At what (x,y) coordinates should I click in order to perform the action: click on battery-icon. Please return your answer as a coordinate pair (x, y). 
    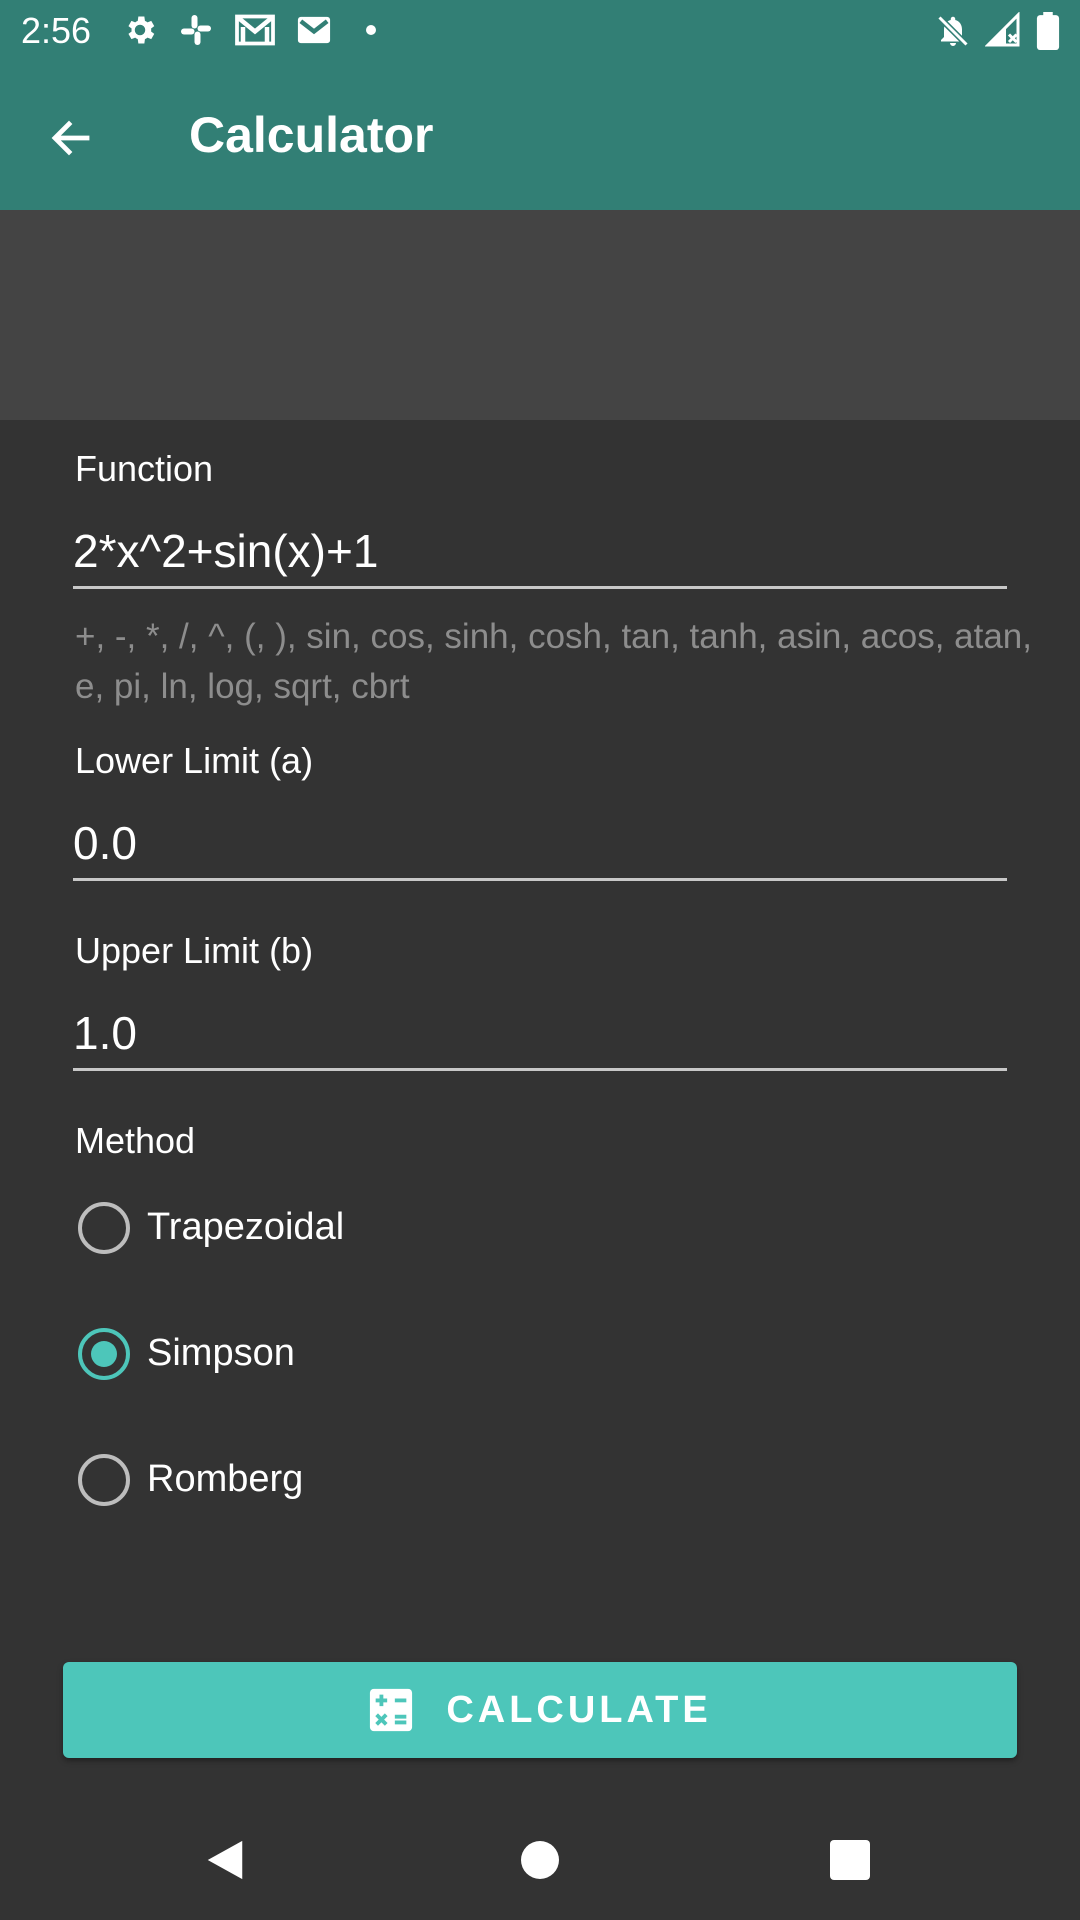
    Looking at the image, I should click on (1048, 31).